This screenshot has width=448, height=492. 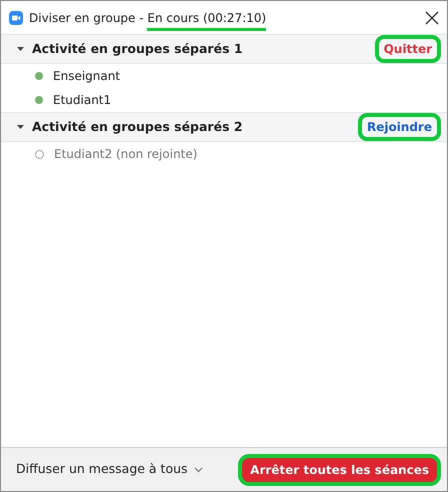 What do you see at coordinates (87, 18) in the screenshot?
I see `window-title: Diviser en groupe -` at bounding box center [87, 18].